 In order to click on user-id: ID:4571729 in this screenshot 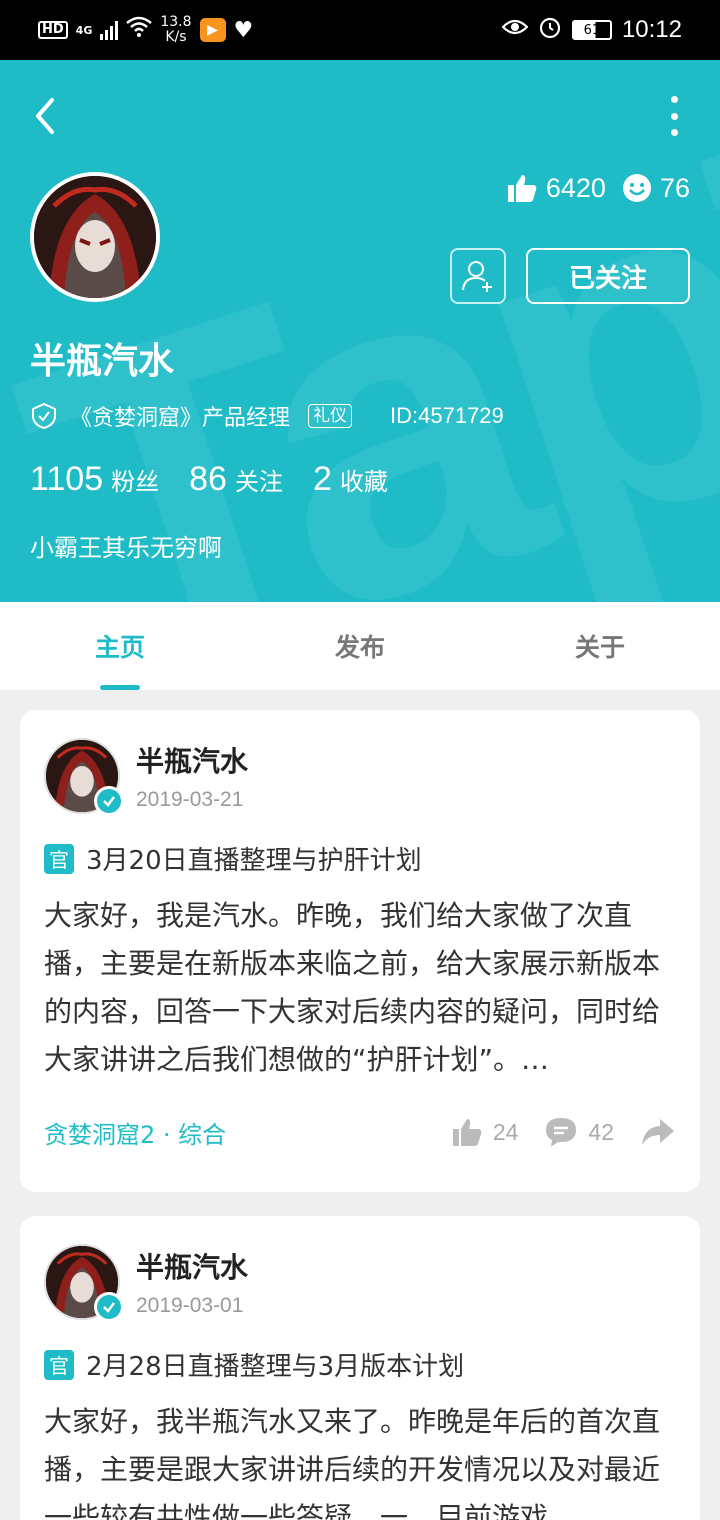, I will do `click(447, 415)`.